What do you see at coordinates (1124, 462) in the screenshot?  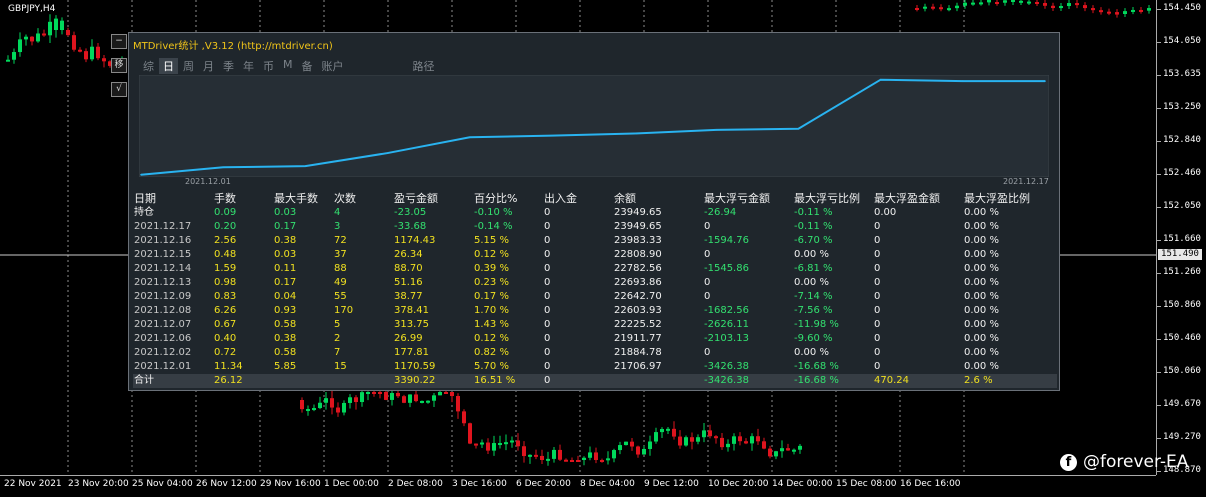 I see `watermark: f @forever-EA` at bounding box center [1124, 462].